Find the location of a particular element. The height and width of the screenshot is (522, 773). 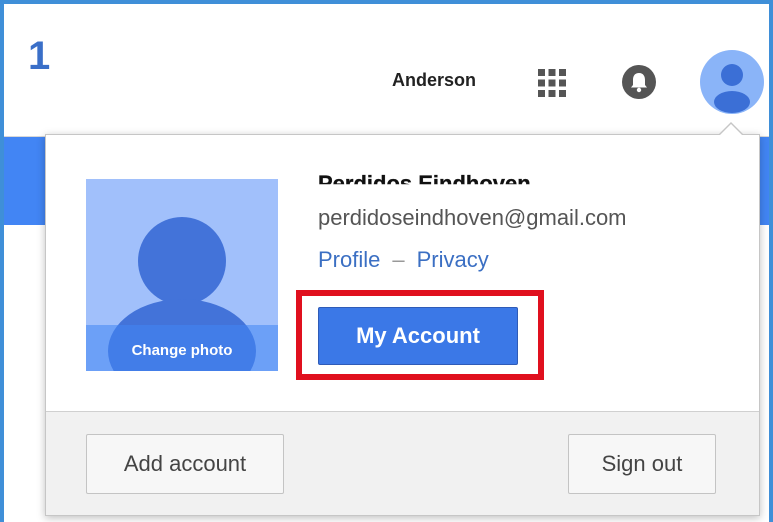

profile-photo: Change photo is located at coordinates (182, 275).